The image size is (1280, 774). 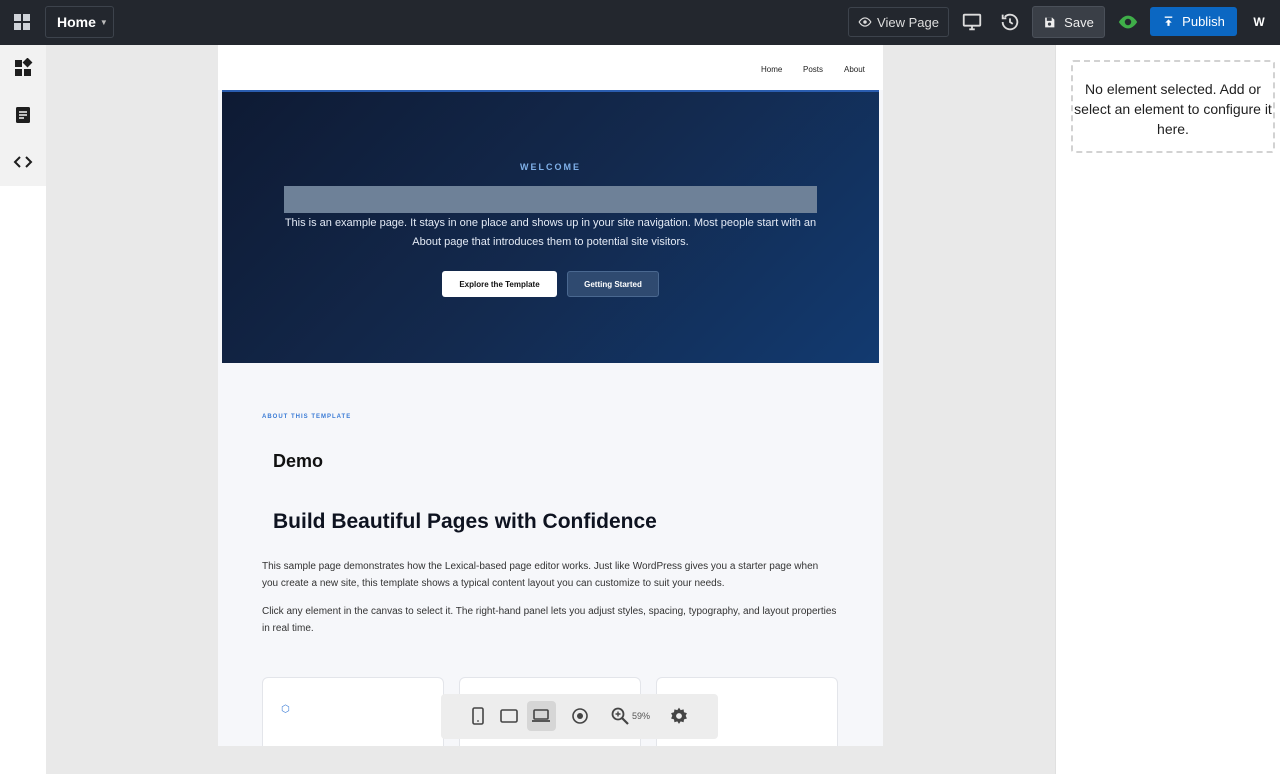 I want to click on dashboard-grid-icon, so click(x=22, y=22).